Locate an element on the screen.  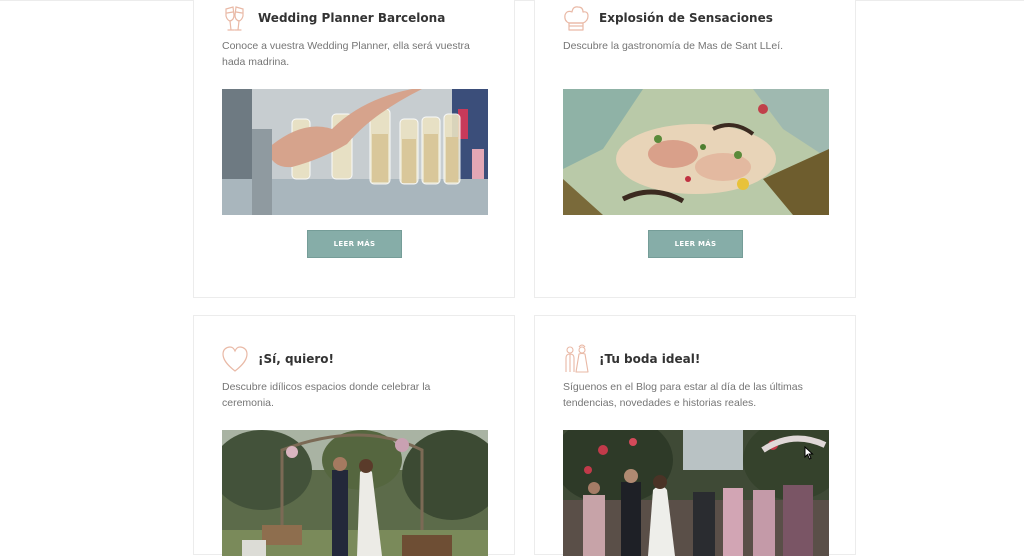
card-header: Explosión de Sensaciones is located at coordinates (668, 18).